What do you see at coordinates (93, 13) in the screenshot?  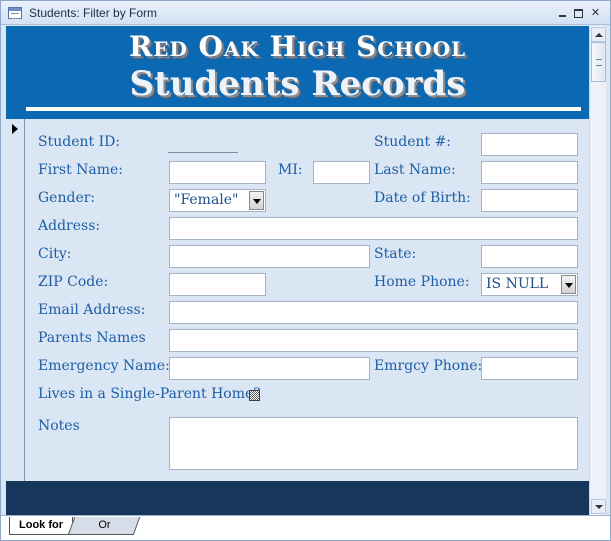 I see `window-title: Students: Filter by Form` at bounding box center [93, 13].